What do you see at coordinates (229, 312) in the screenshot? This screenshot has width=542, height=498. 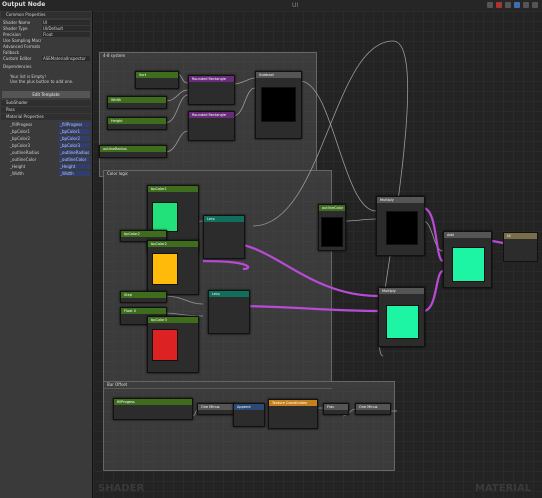 I see `node-lerp-2: Lerp` at bounding box center [229, 312].